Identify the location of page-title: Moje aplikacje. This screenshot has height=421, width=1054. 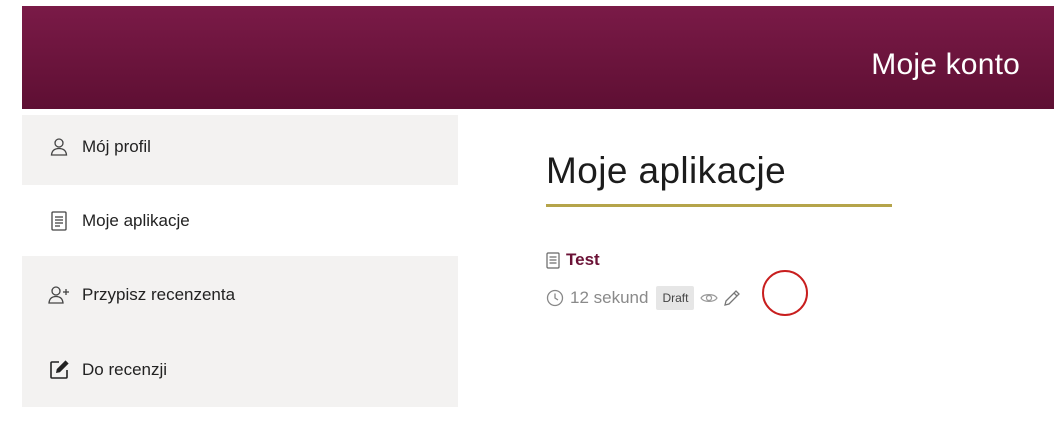
(666, 170).